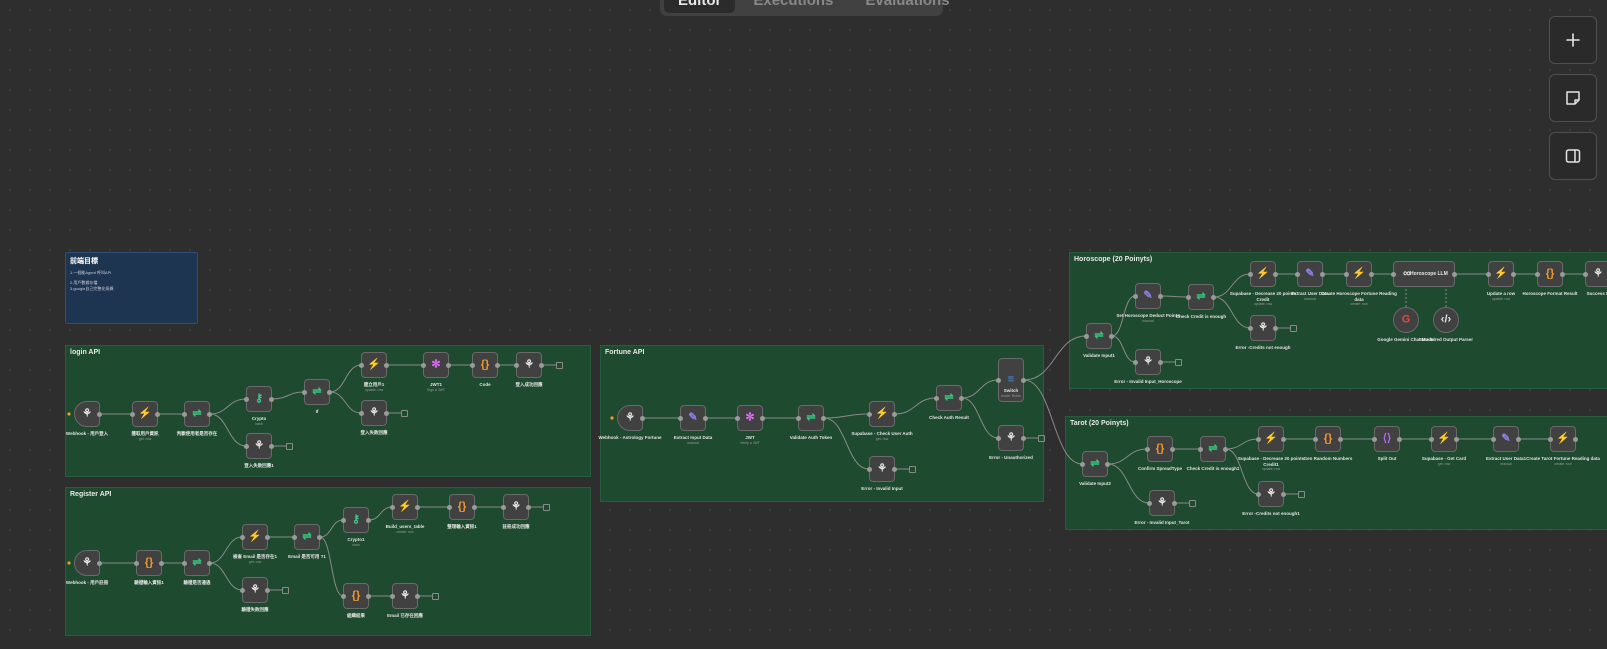  What do you see at coordinates (1550, 278) in the screenshot?
I see `workflow-node: {} Horoscope Format Result` at bounding box center [1550, 278].